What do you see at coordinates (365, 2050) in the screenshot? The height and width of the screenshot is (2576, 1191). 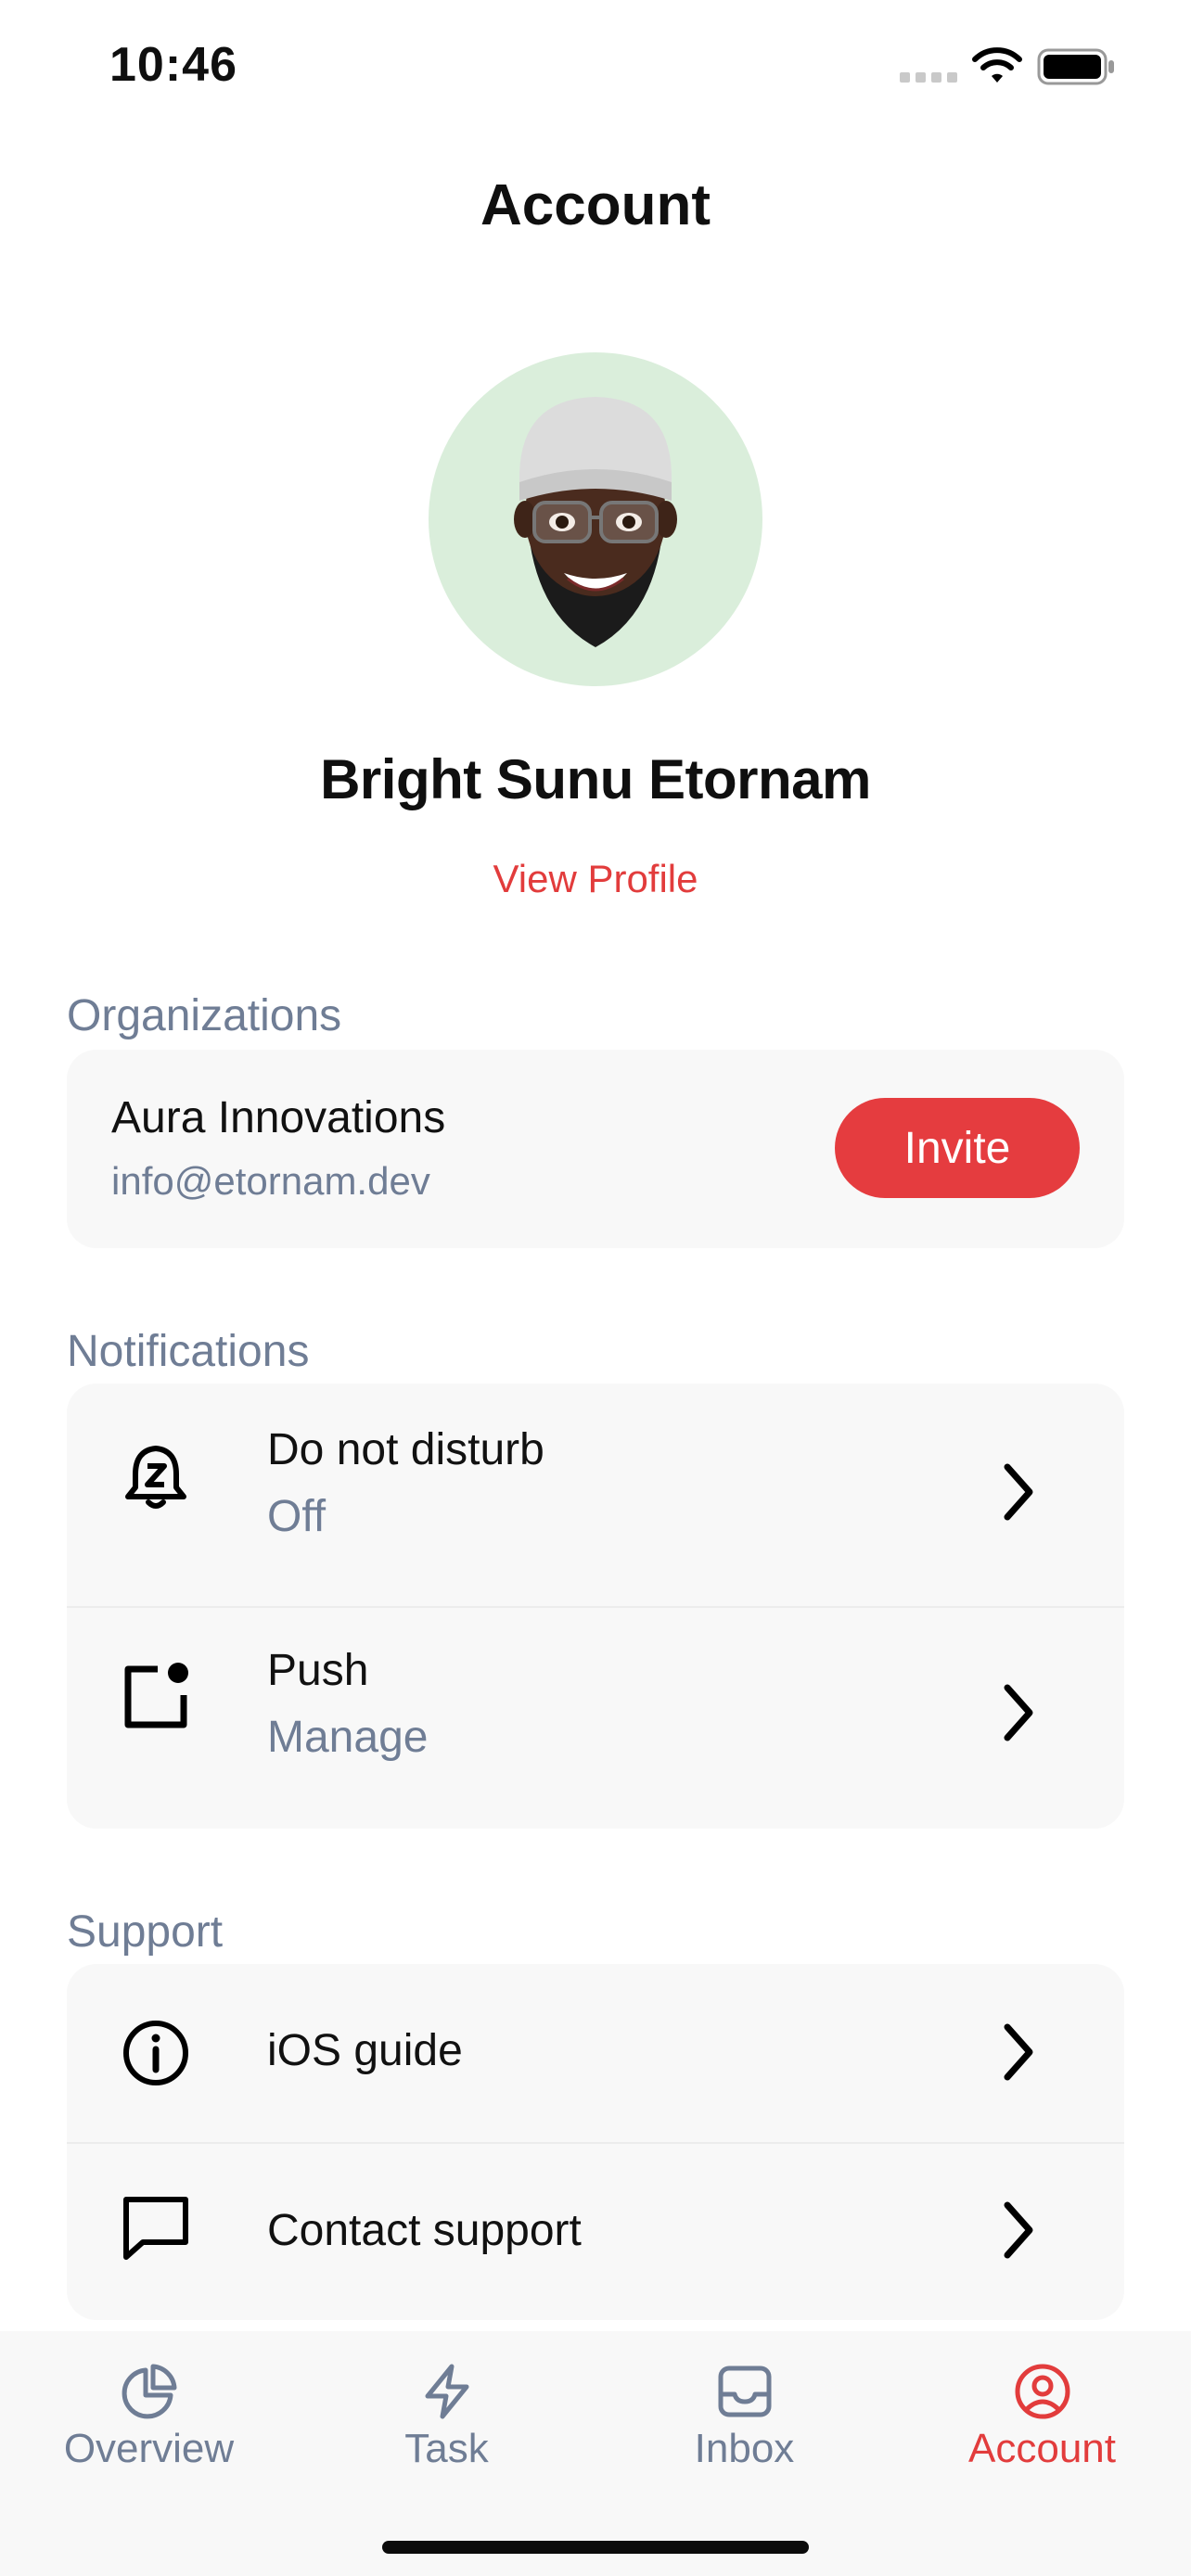 I see `ios-guide-label: iOS guide` at bounding box center [365, 2050].